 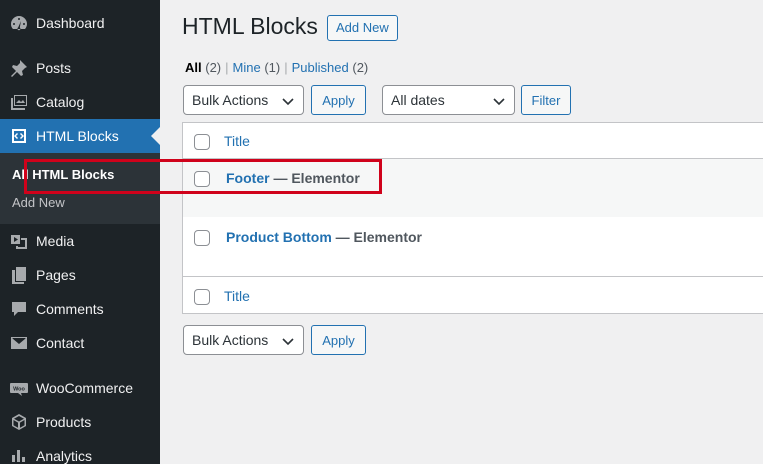 I want to click on sidebar-item-html-blocks: HTML Blocks, so click(x=80, y=136).